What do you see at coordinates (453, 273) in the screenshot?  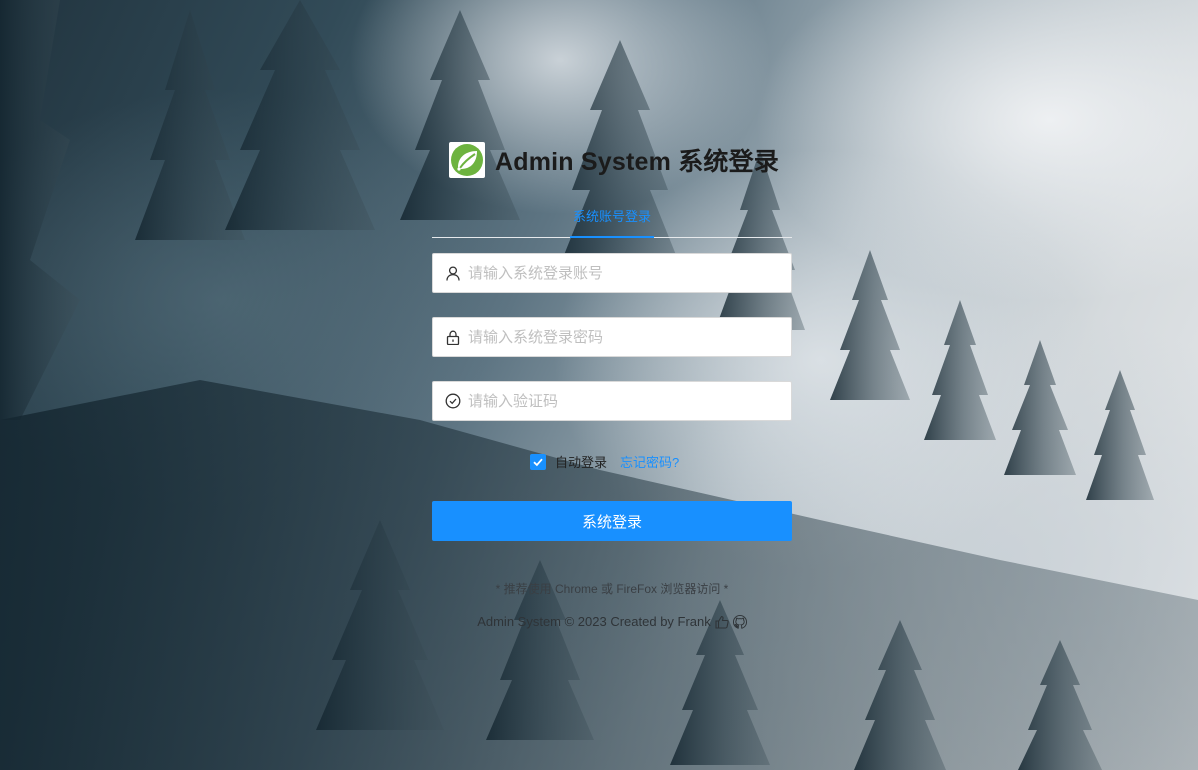 I see `user-icon` at bounding box center [453, 273].